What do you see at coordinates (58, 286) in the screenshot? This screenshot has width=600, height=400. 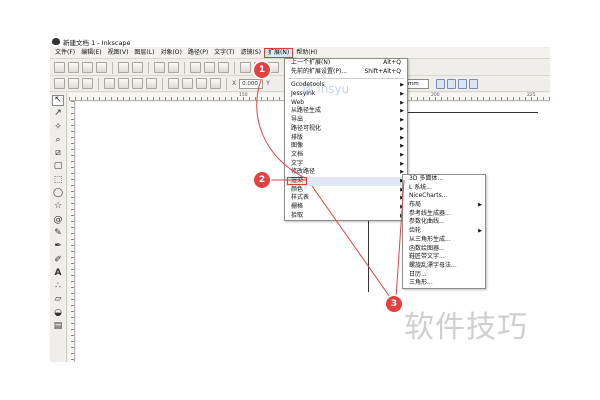 I see `spray-tool-icon: ∴` at bounding box center [58, 286].